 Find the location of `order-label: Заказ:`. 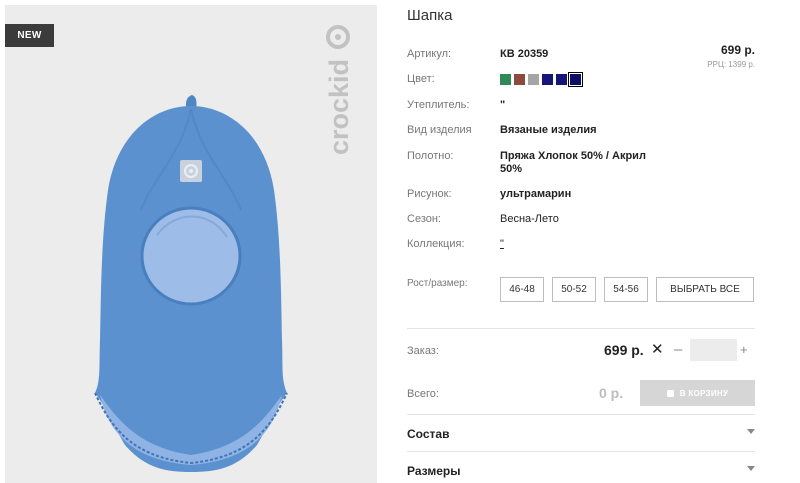

order-label: Заказ: is located at coordinates (423, 351).